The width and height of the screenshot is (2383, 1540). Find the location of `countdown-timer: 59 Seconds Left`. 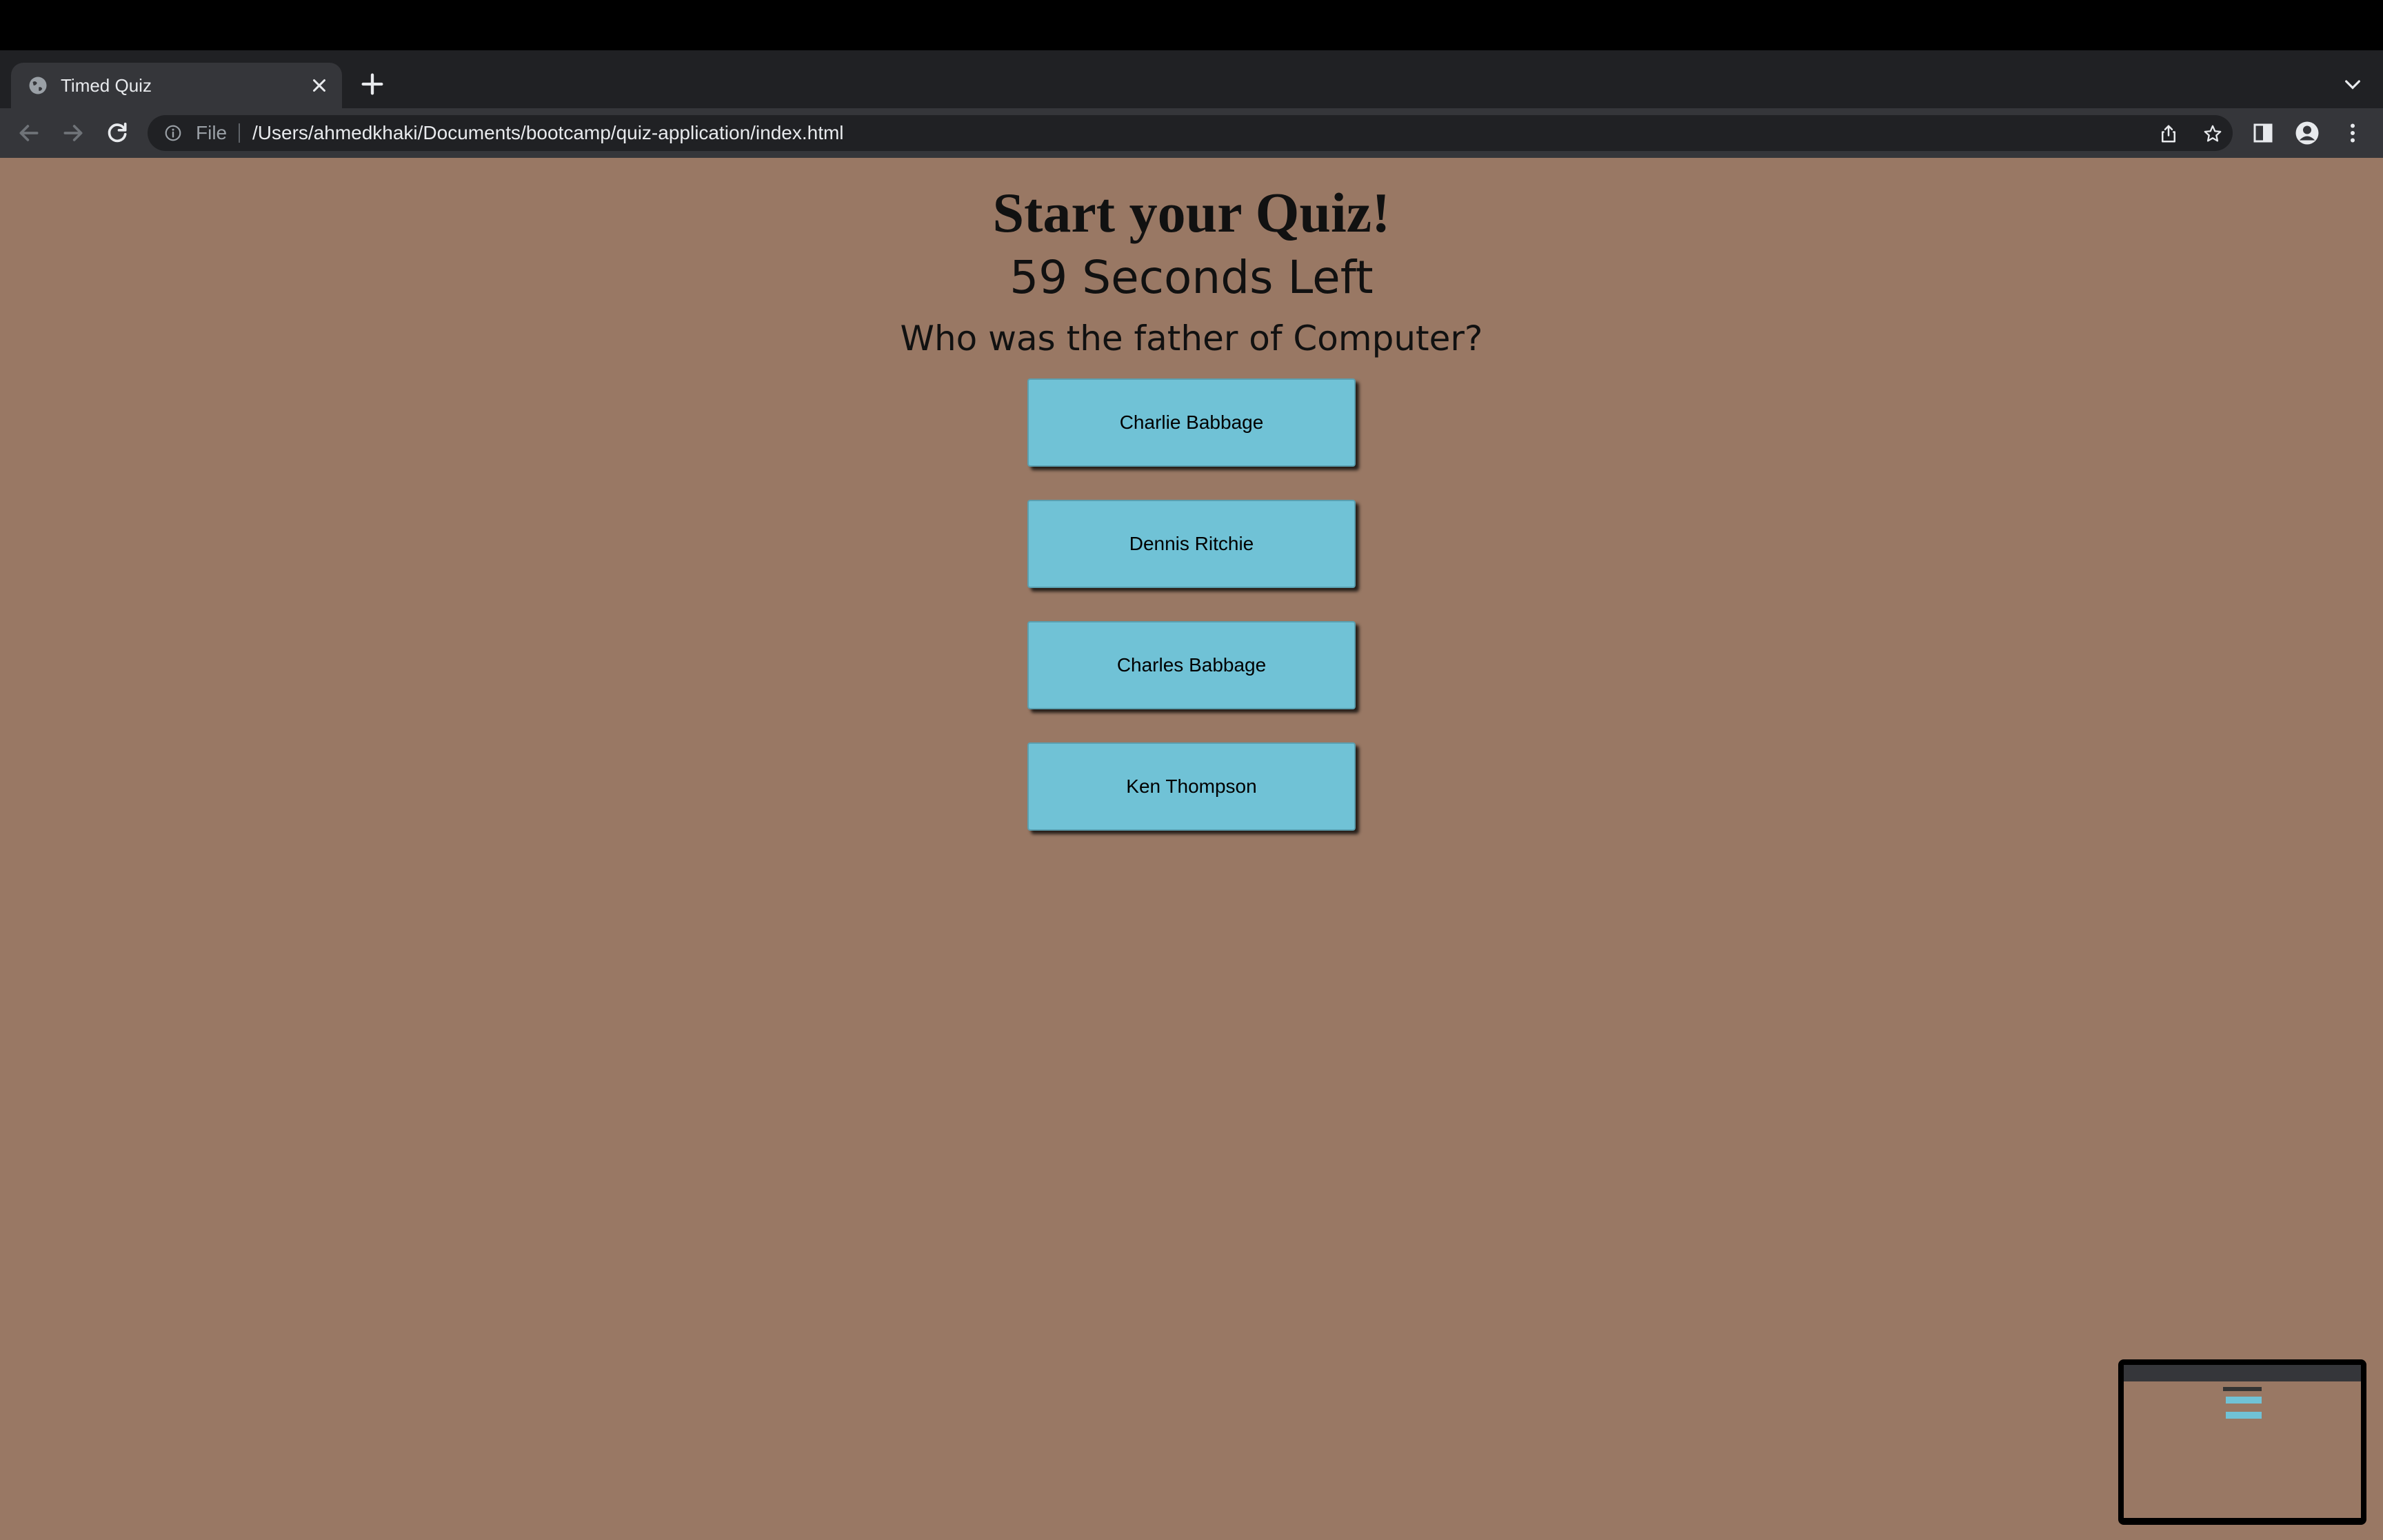

countdown-timer: 59 Seconds Left is located at coordinates (1191, 278).